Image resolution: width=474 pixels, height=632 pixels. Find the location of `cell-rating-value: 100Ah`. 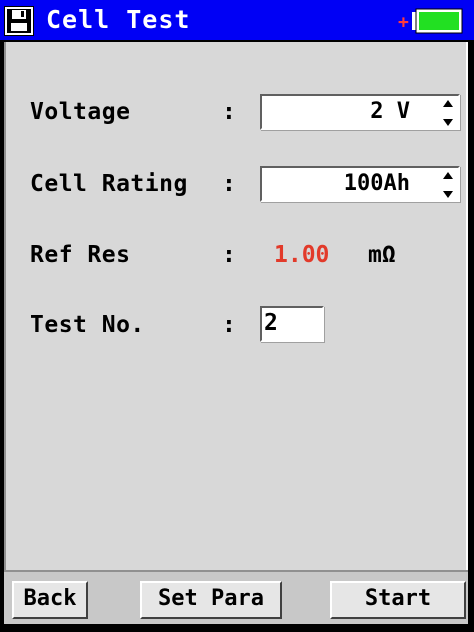

cell-rating-value: 100Ah is located at coordinates (376, 183).